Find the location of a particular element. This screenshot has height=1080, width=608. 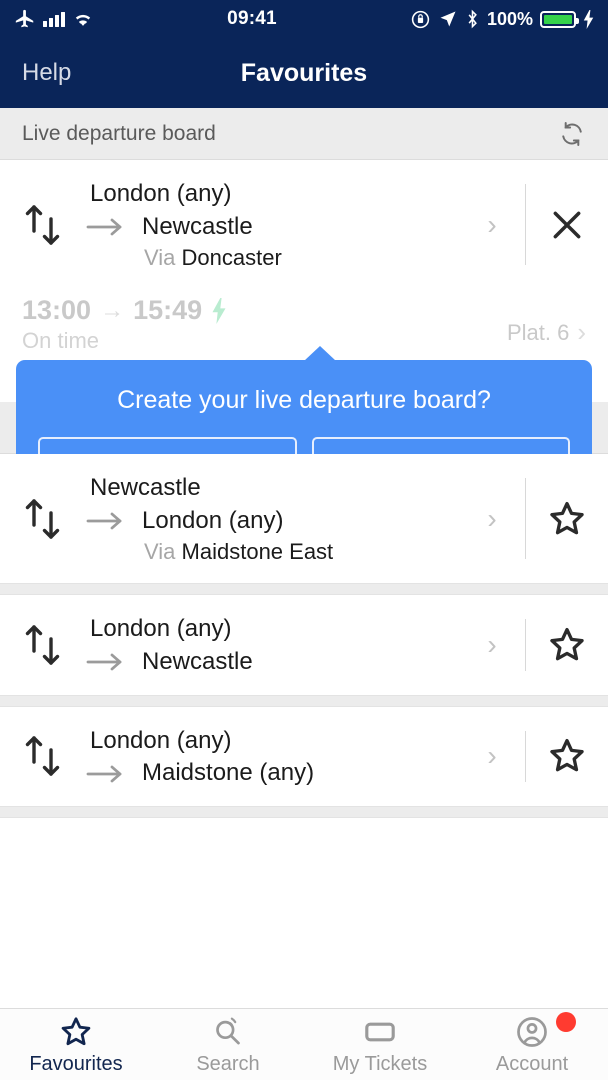

departure-times-block: 13:00 → 15:49 On time is located at coordinates (124, 324).